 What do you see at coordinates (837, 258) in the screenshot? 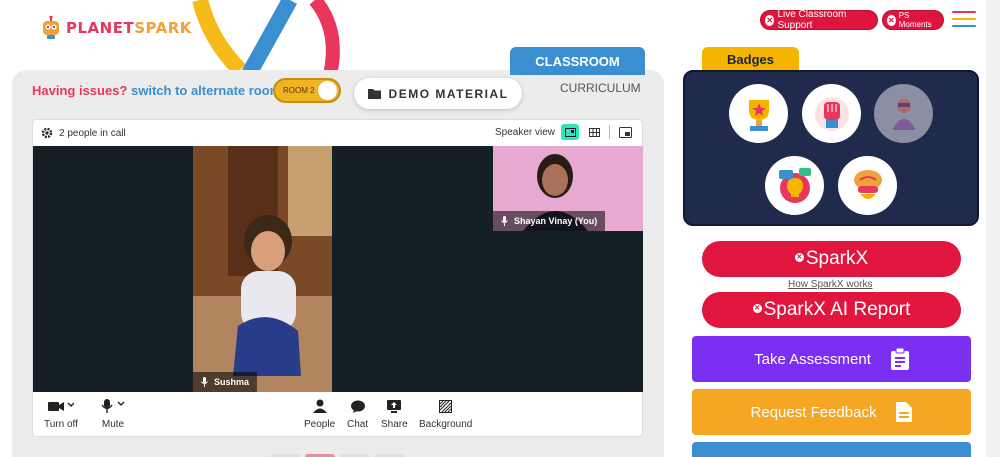
I see `sparkx-label: SparkX` at bounding box center [837, 258].